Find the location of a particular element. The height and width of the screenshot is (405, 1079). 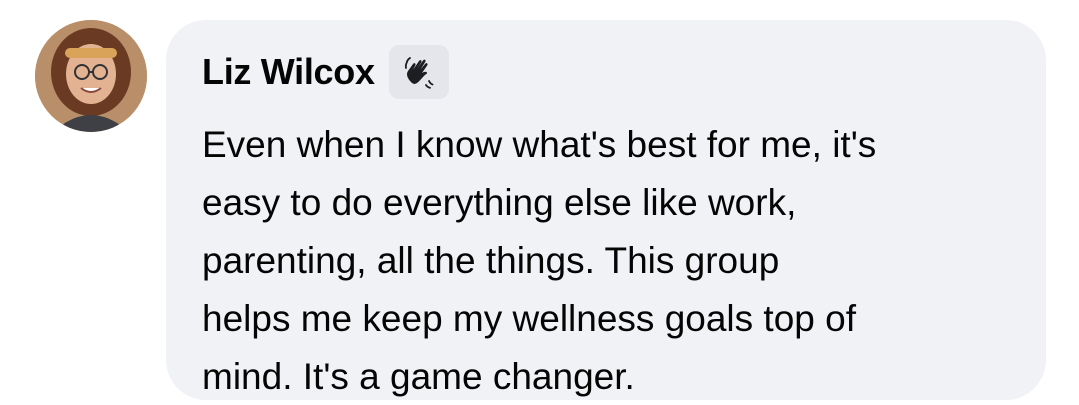

wave-hand-glyph is located at coordinates (419, 73).